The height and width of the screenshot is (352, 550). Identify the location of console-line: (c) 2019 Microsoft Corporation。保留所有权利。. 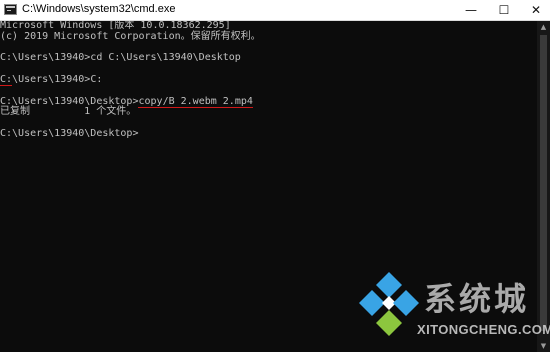
(130, 36).